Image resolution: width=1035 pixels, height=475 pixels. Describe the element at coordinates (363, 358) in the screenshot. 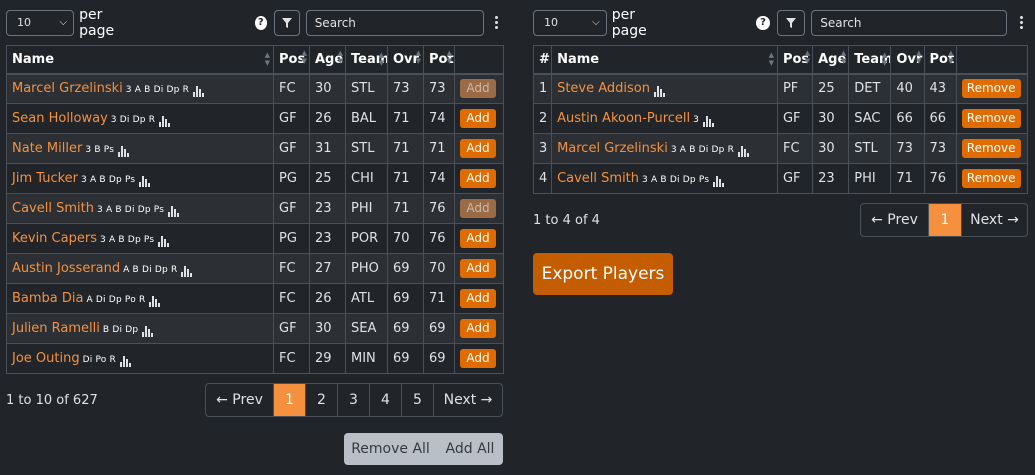

I see `team-cell-value: MIN` at that location.